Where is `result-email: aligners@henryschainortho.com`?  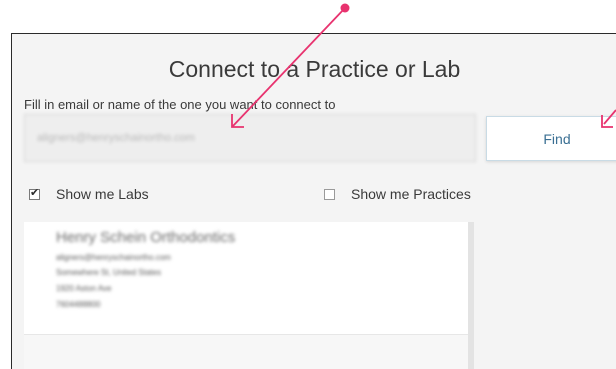 result-email: aligners@henryschainortho.com is located at coordinates (113, 257).